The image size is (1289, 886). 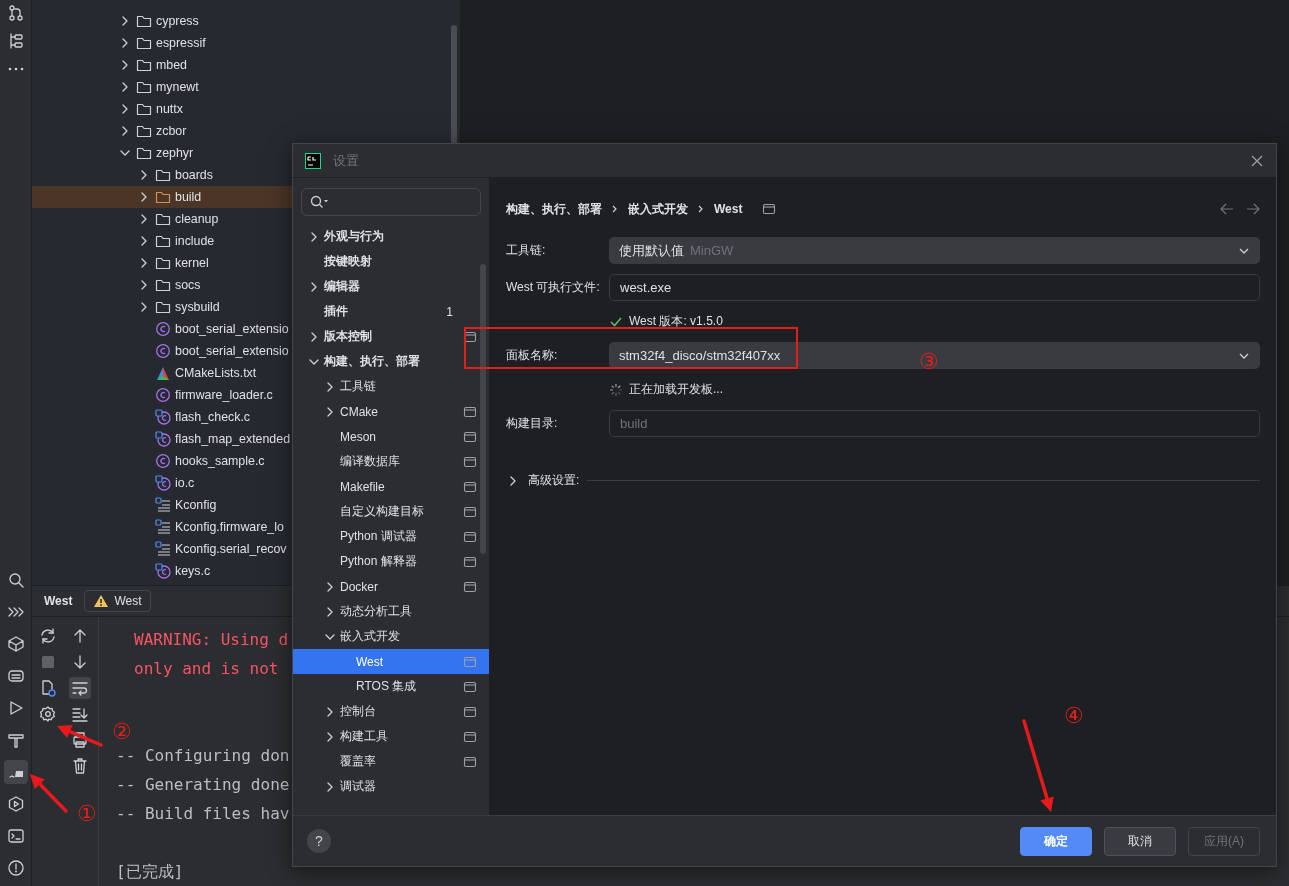 What do you see at coordinates (391, 561) in the screenshot?
I see `settings-nav-item: Python 解释器` at bounding box center [391, 561].